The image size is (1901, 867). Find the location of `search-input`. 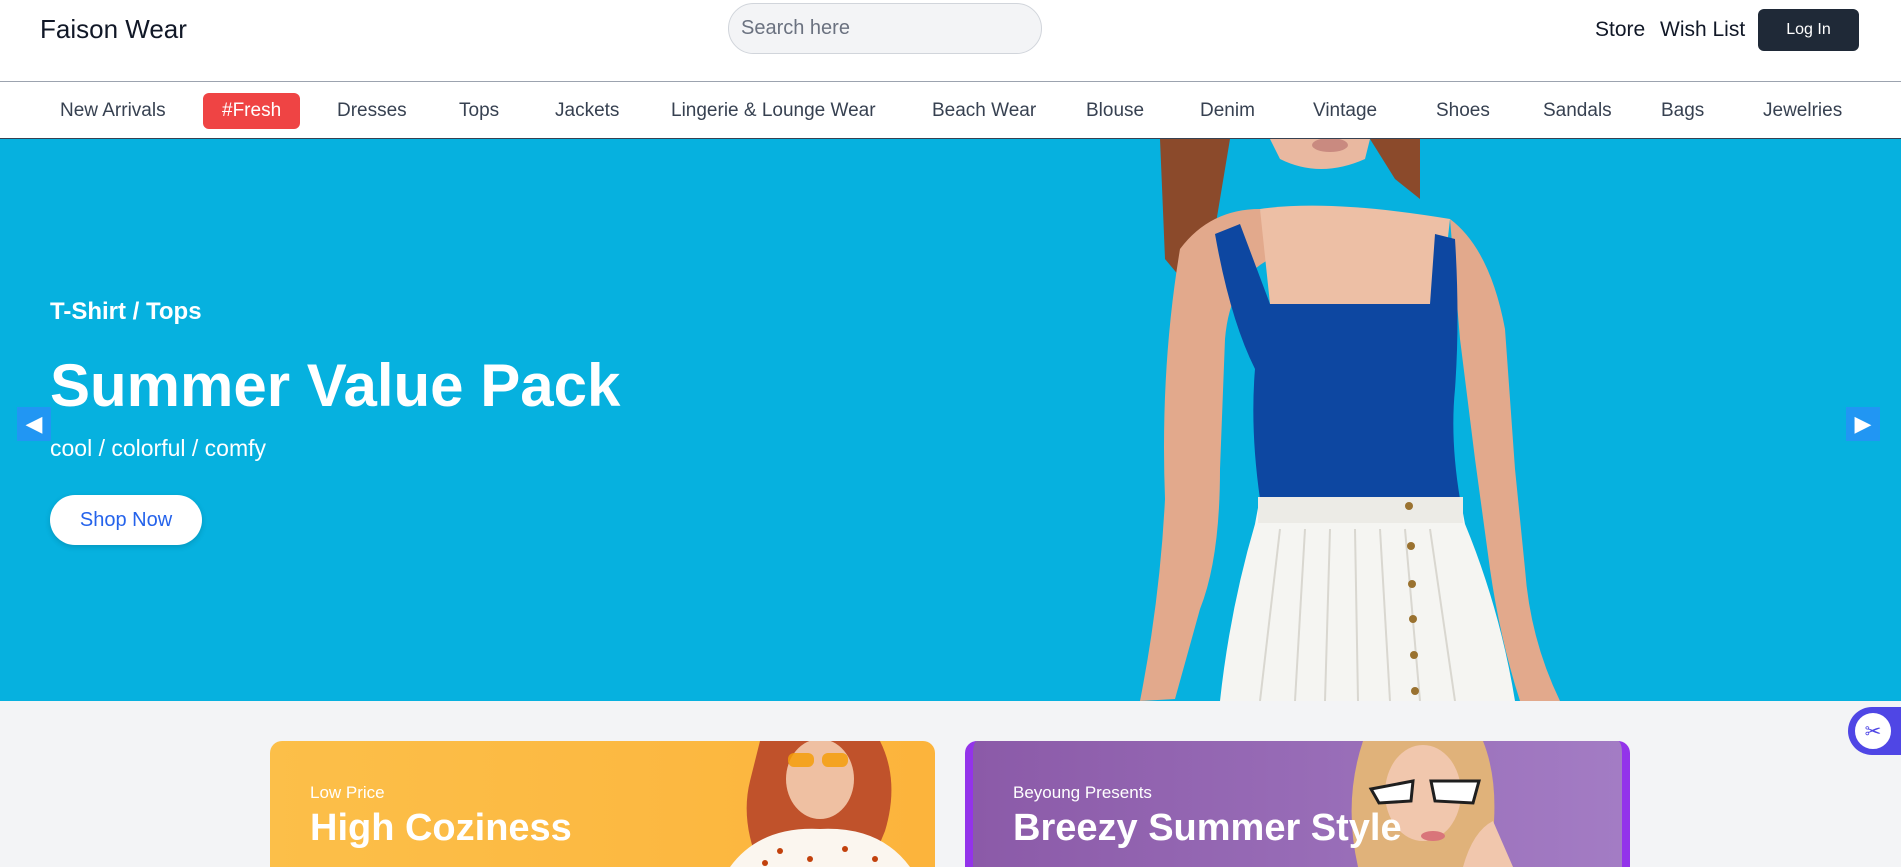

search-input is located at coordinates (885, 28).